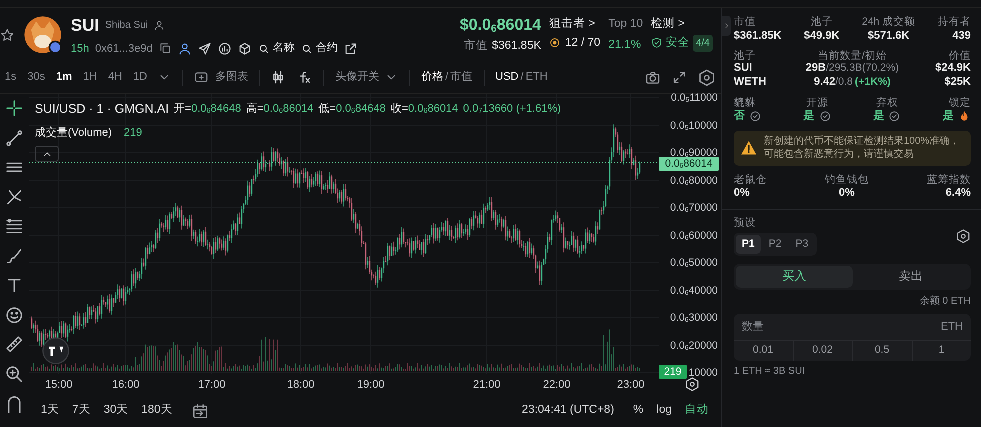 This screenshot has width=981, height=427. Describe the element at coordinates (726, 26) in the screenshot. I see `collapse-handle` at that location.